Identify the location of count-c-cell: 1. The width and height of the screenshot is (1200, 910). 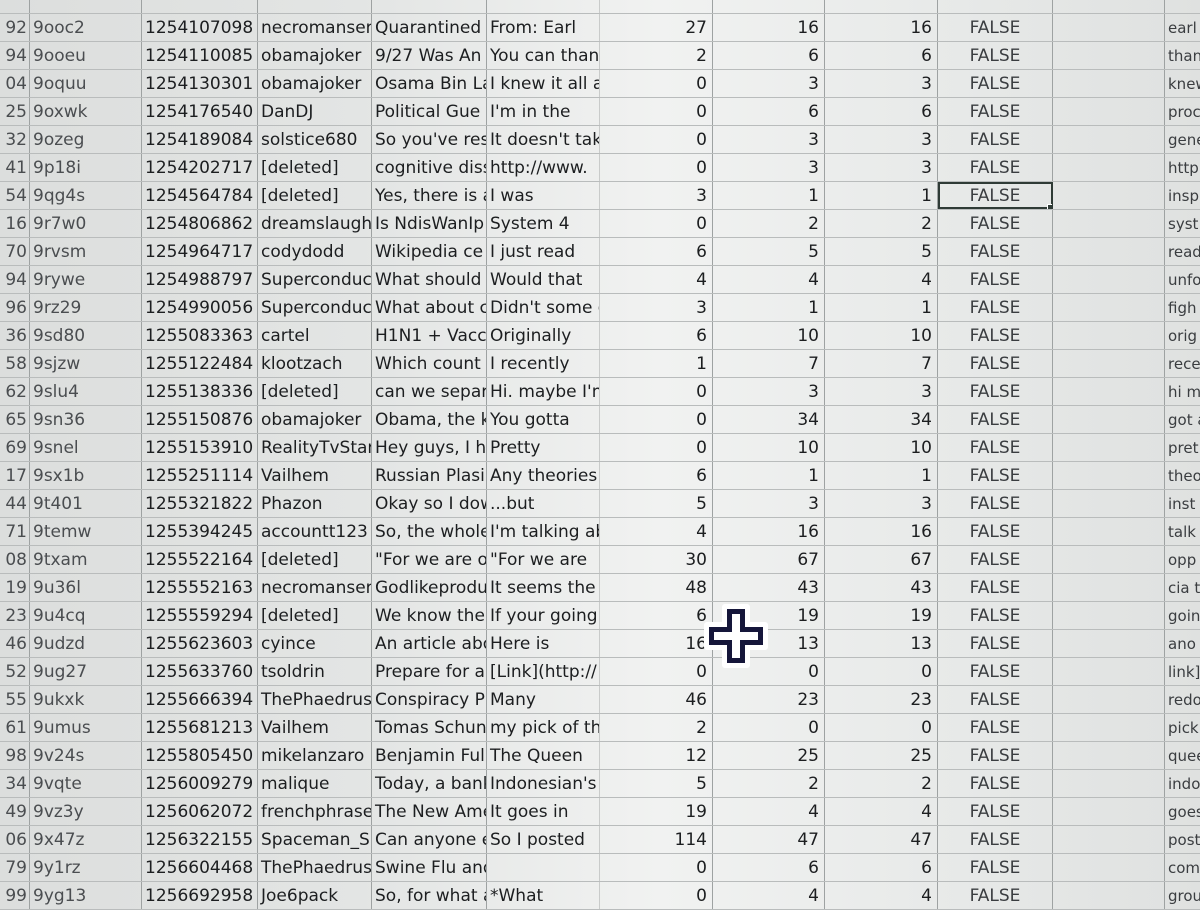
(881, 195).